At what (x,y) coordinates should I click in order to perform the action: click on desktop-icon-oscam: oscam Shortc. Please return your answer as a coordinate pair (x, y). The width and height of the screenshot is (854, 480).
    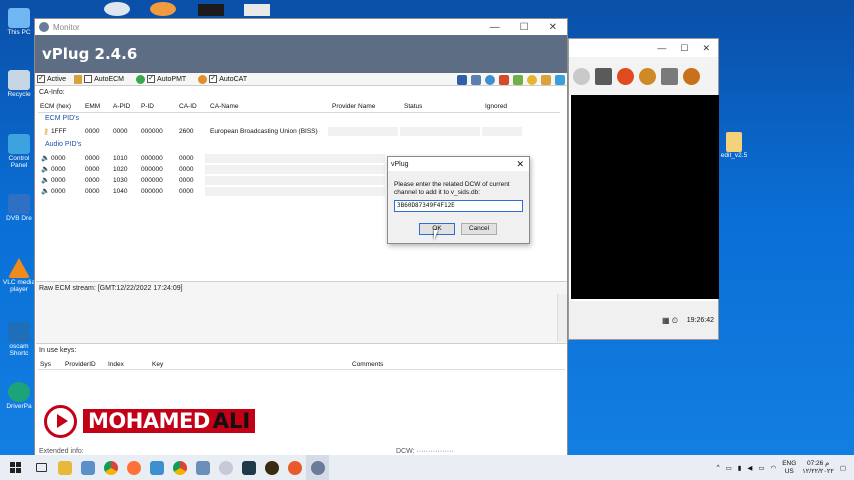
    Looking at the image, I should click on (19, 339).